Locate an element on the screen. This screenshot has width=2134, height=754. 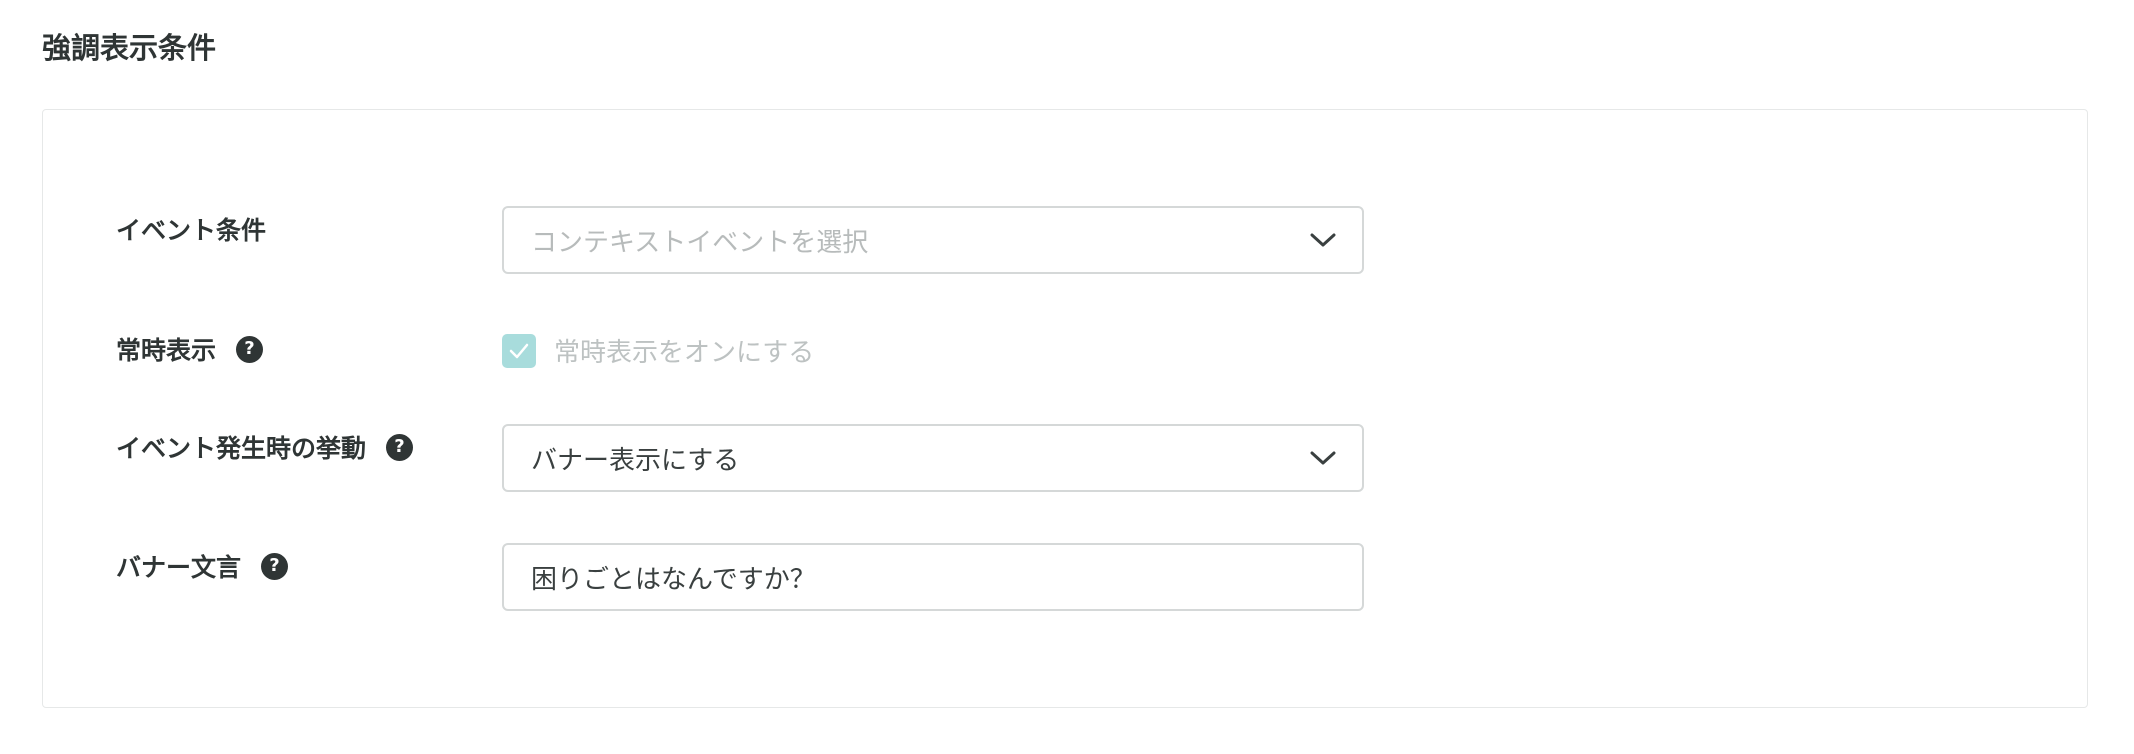
always-display-label: 常時表示 ? is located at coordinates (190, 349).